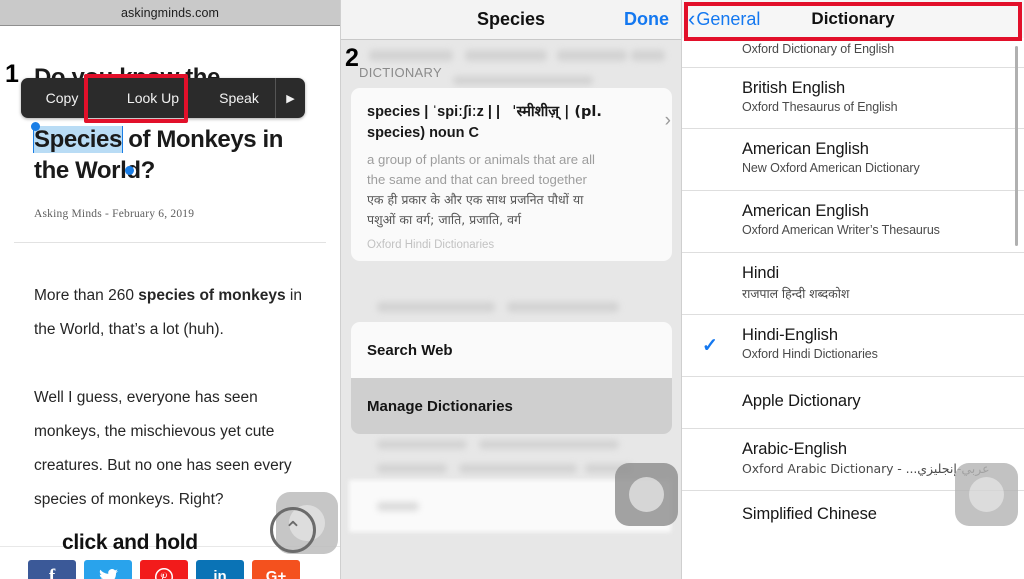 This screenshot has width=1024, height=579. I want to click on back-to-general-button: ‹ General, so click(724, 19).